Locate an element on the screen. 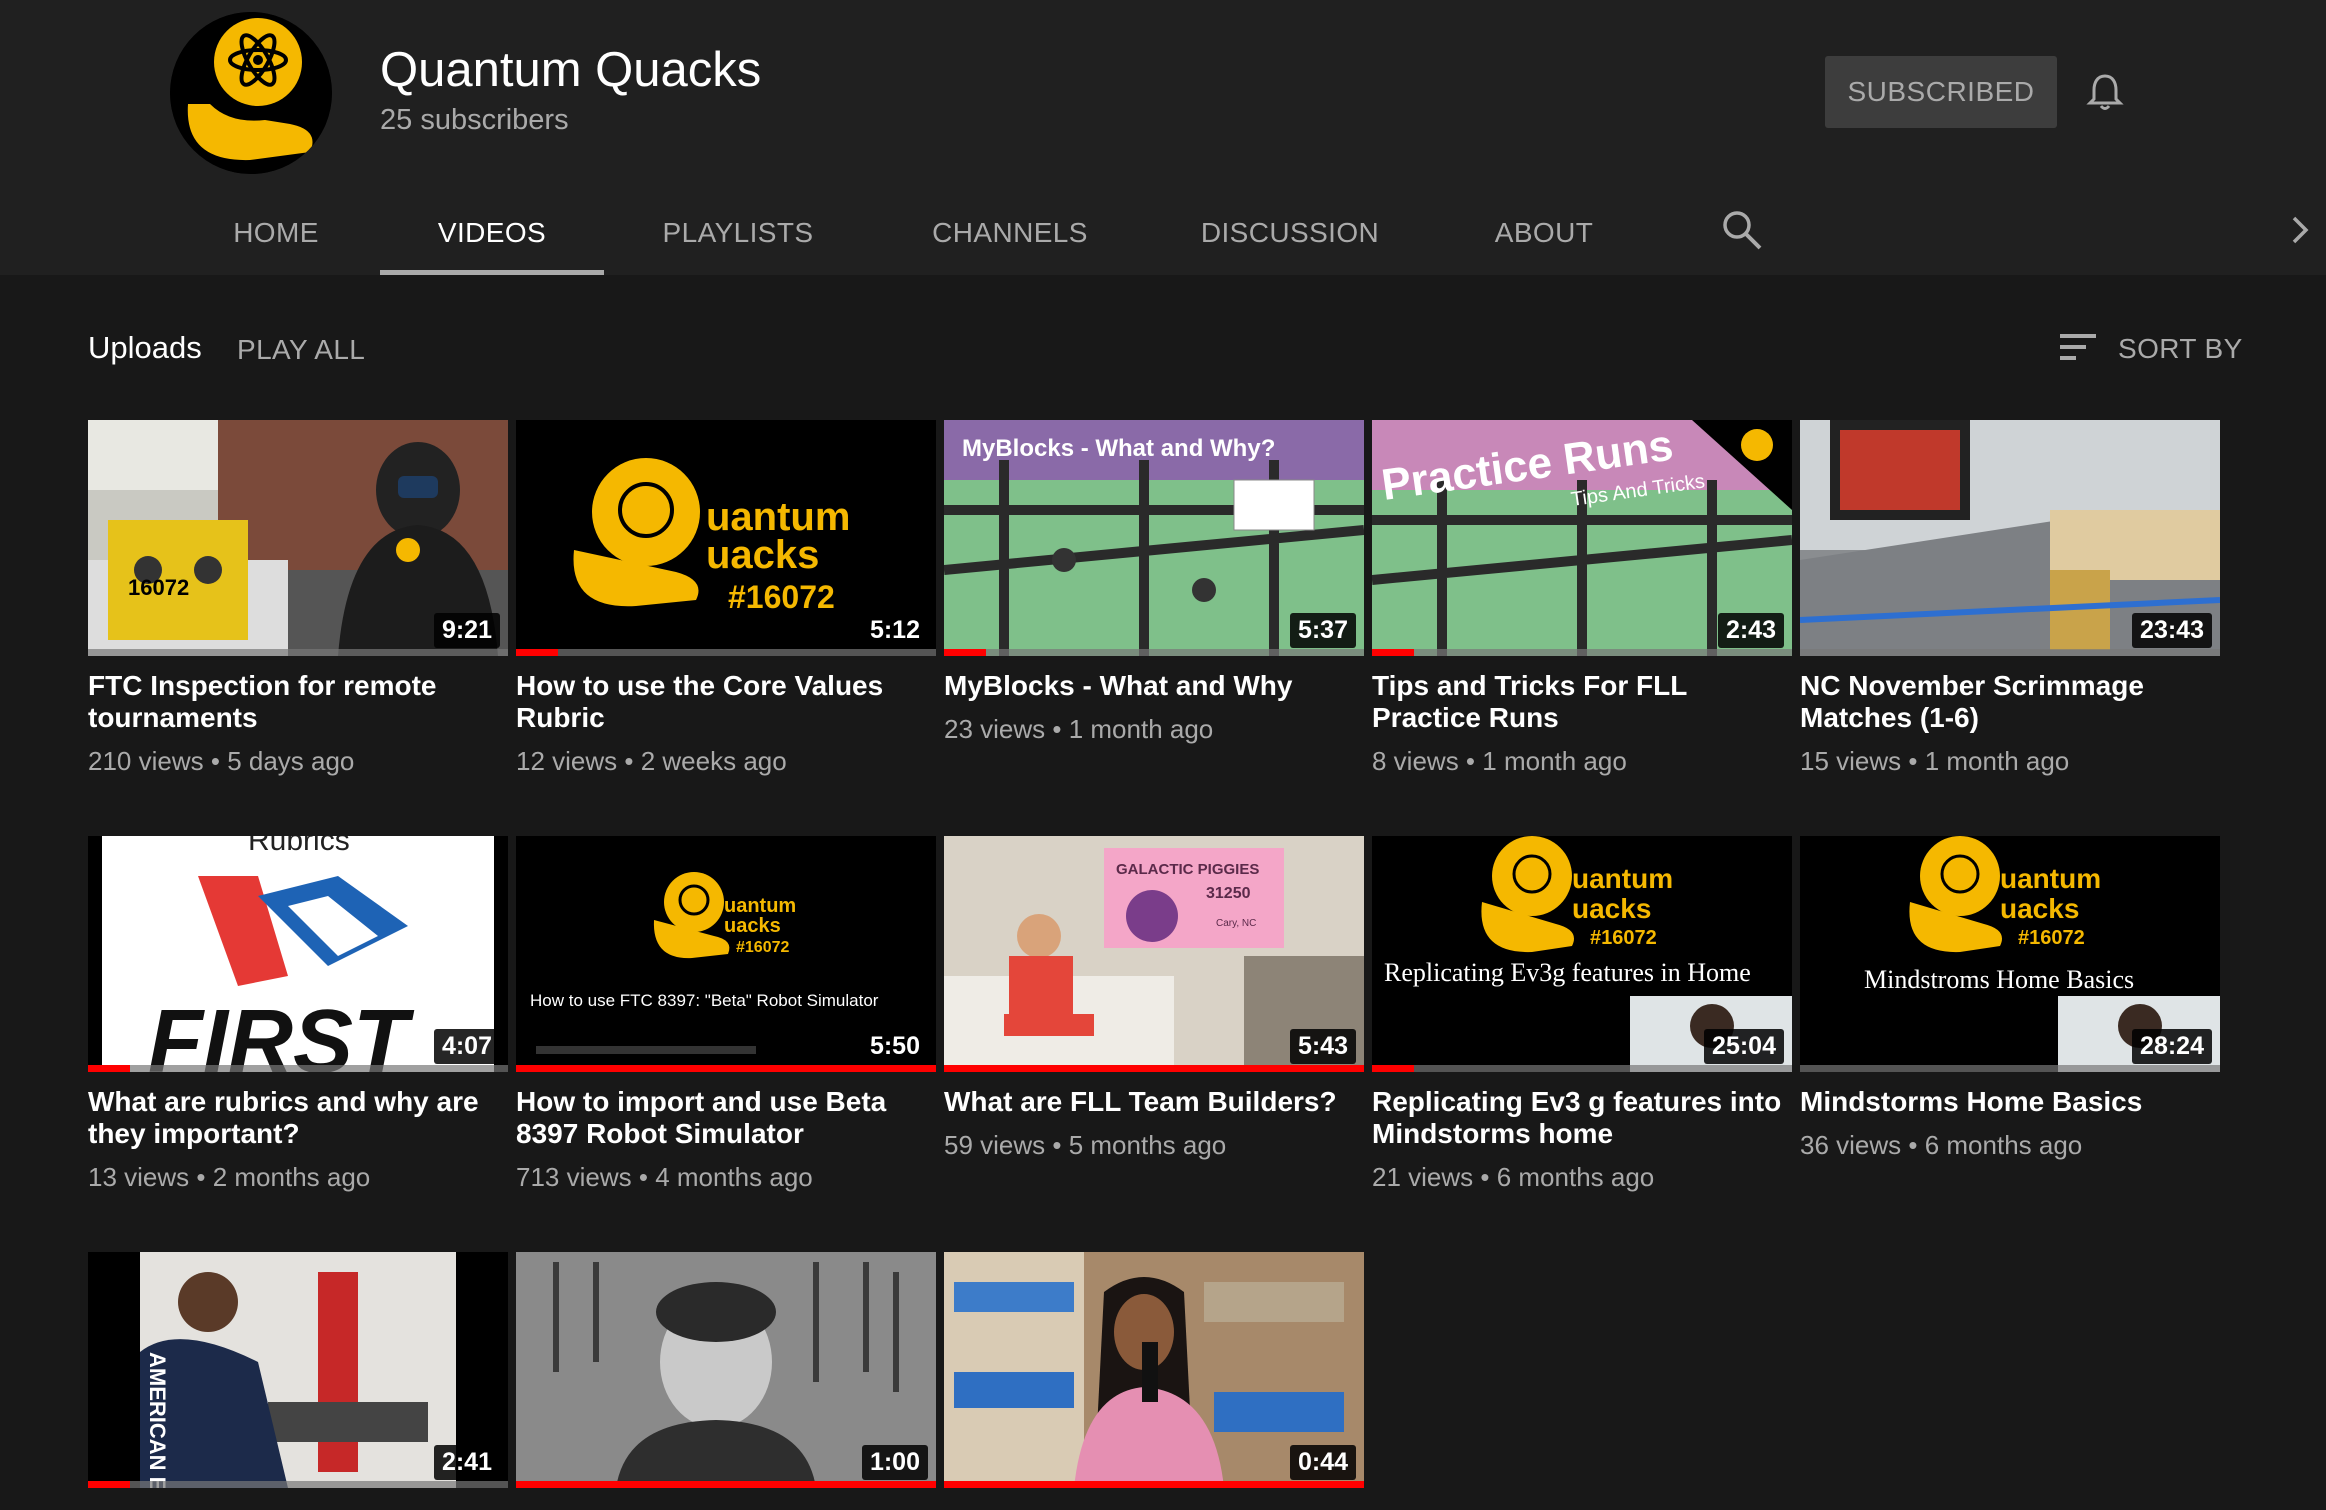  subscribed-button: SUBSCRIBED is located at coordinates (1941, 92).